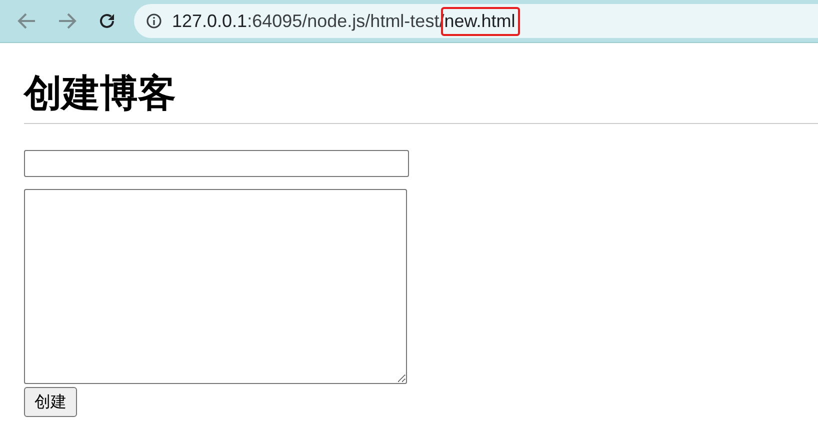 Image resolution: width=818 pixels, height=441 pixels. I want to click on title-input-field, so click(216, 163).